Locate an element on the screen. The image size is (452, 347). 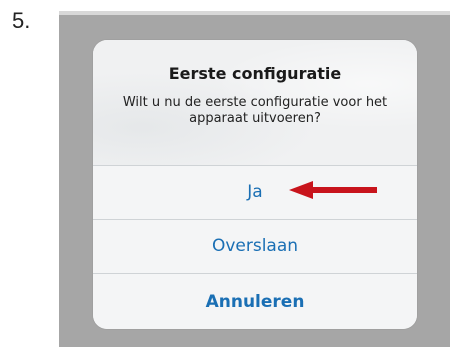
step-number: 5. is located at coordinates (21, 20).